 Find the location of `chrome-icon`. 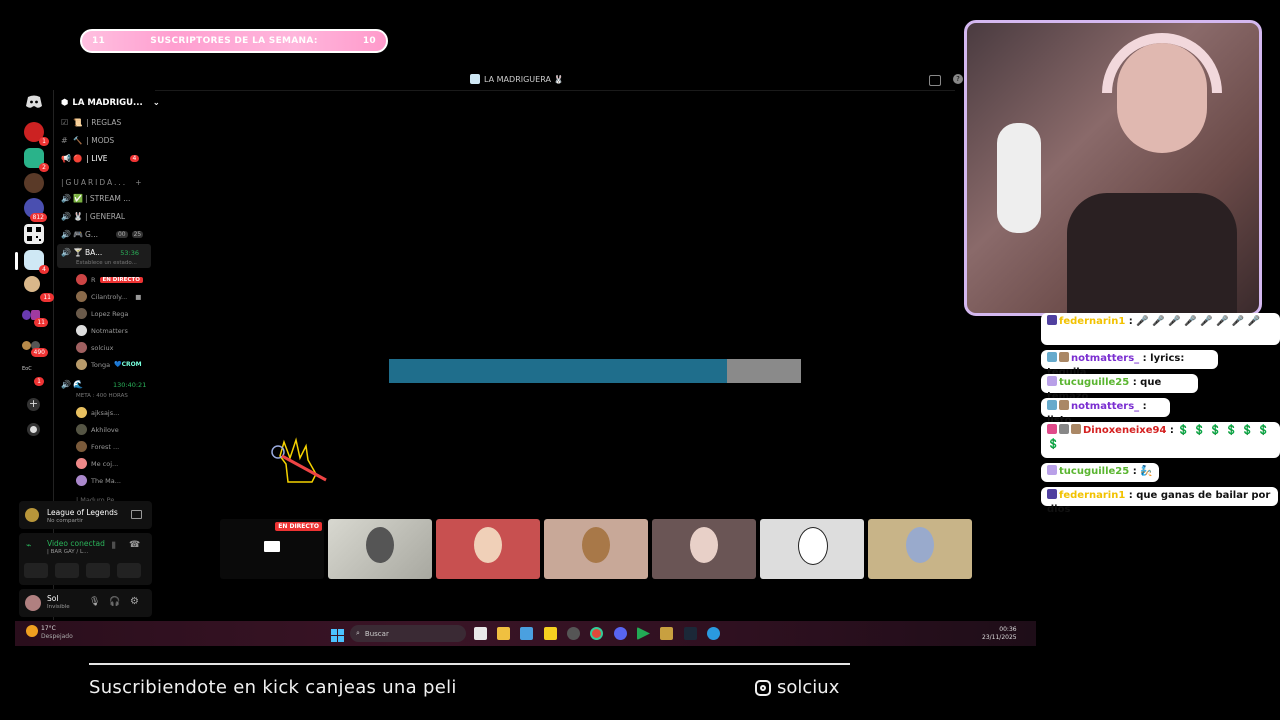

chrome-icon is located at coordinates (596, 633).